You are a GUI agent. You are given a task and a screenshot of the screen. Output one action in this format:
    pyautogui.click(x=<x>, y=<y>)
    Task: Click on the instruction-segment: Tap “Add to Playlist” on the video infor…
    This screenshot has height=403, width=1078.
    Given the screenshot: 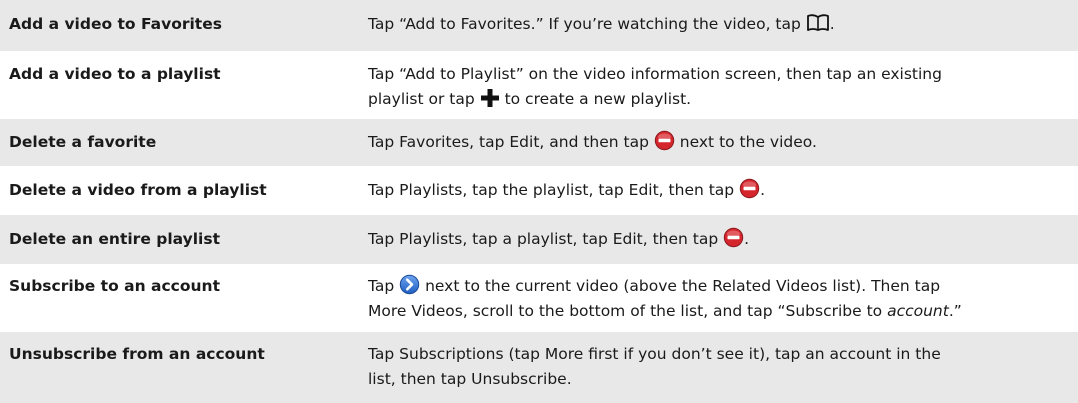 What is the action you would take?
    pyautogui.click(x=655, y=74)
    